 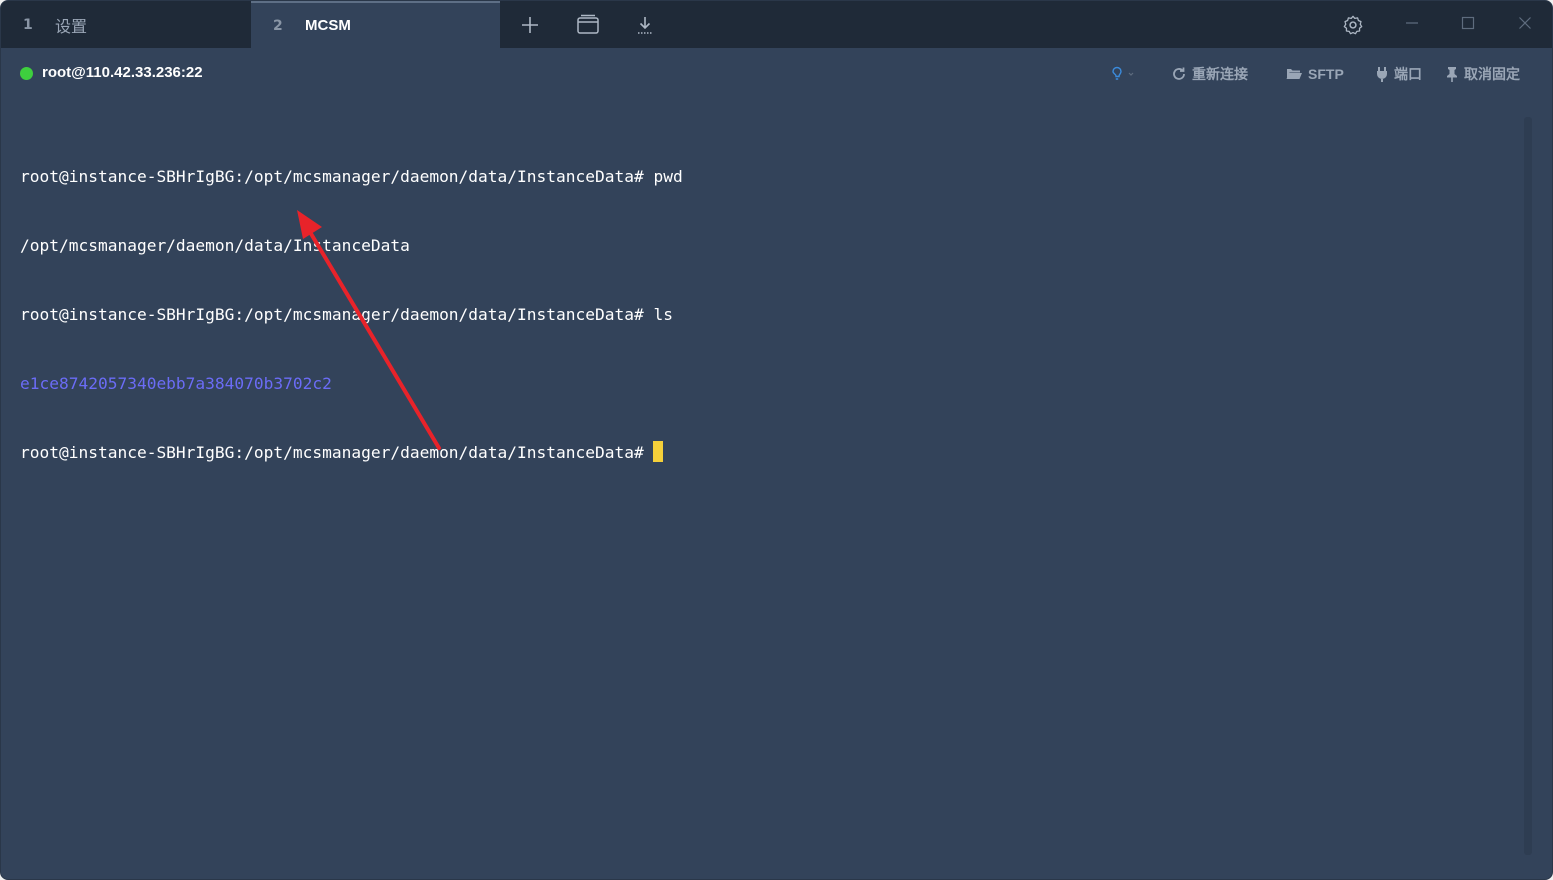 What do you see at coordinates (1492, 75) in the screenshot?
I see `unpin-label: 取消固定` at bounding box center [1492, 75].